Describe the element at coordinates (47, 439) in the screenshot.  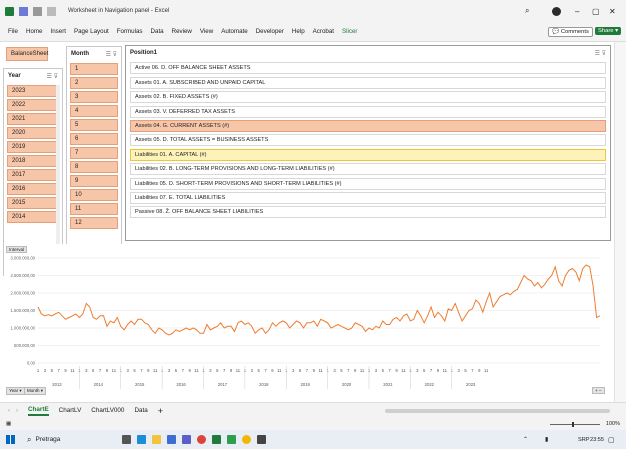
I see `taskbar-search-input: Pretraga` at that location.